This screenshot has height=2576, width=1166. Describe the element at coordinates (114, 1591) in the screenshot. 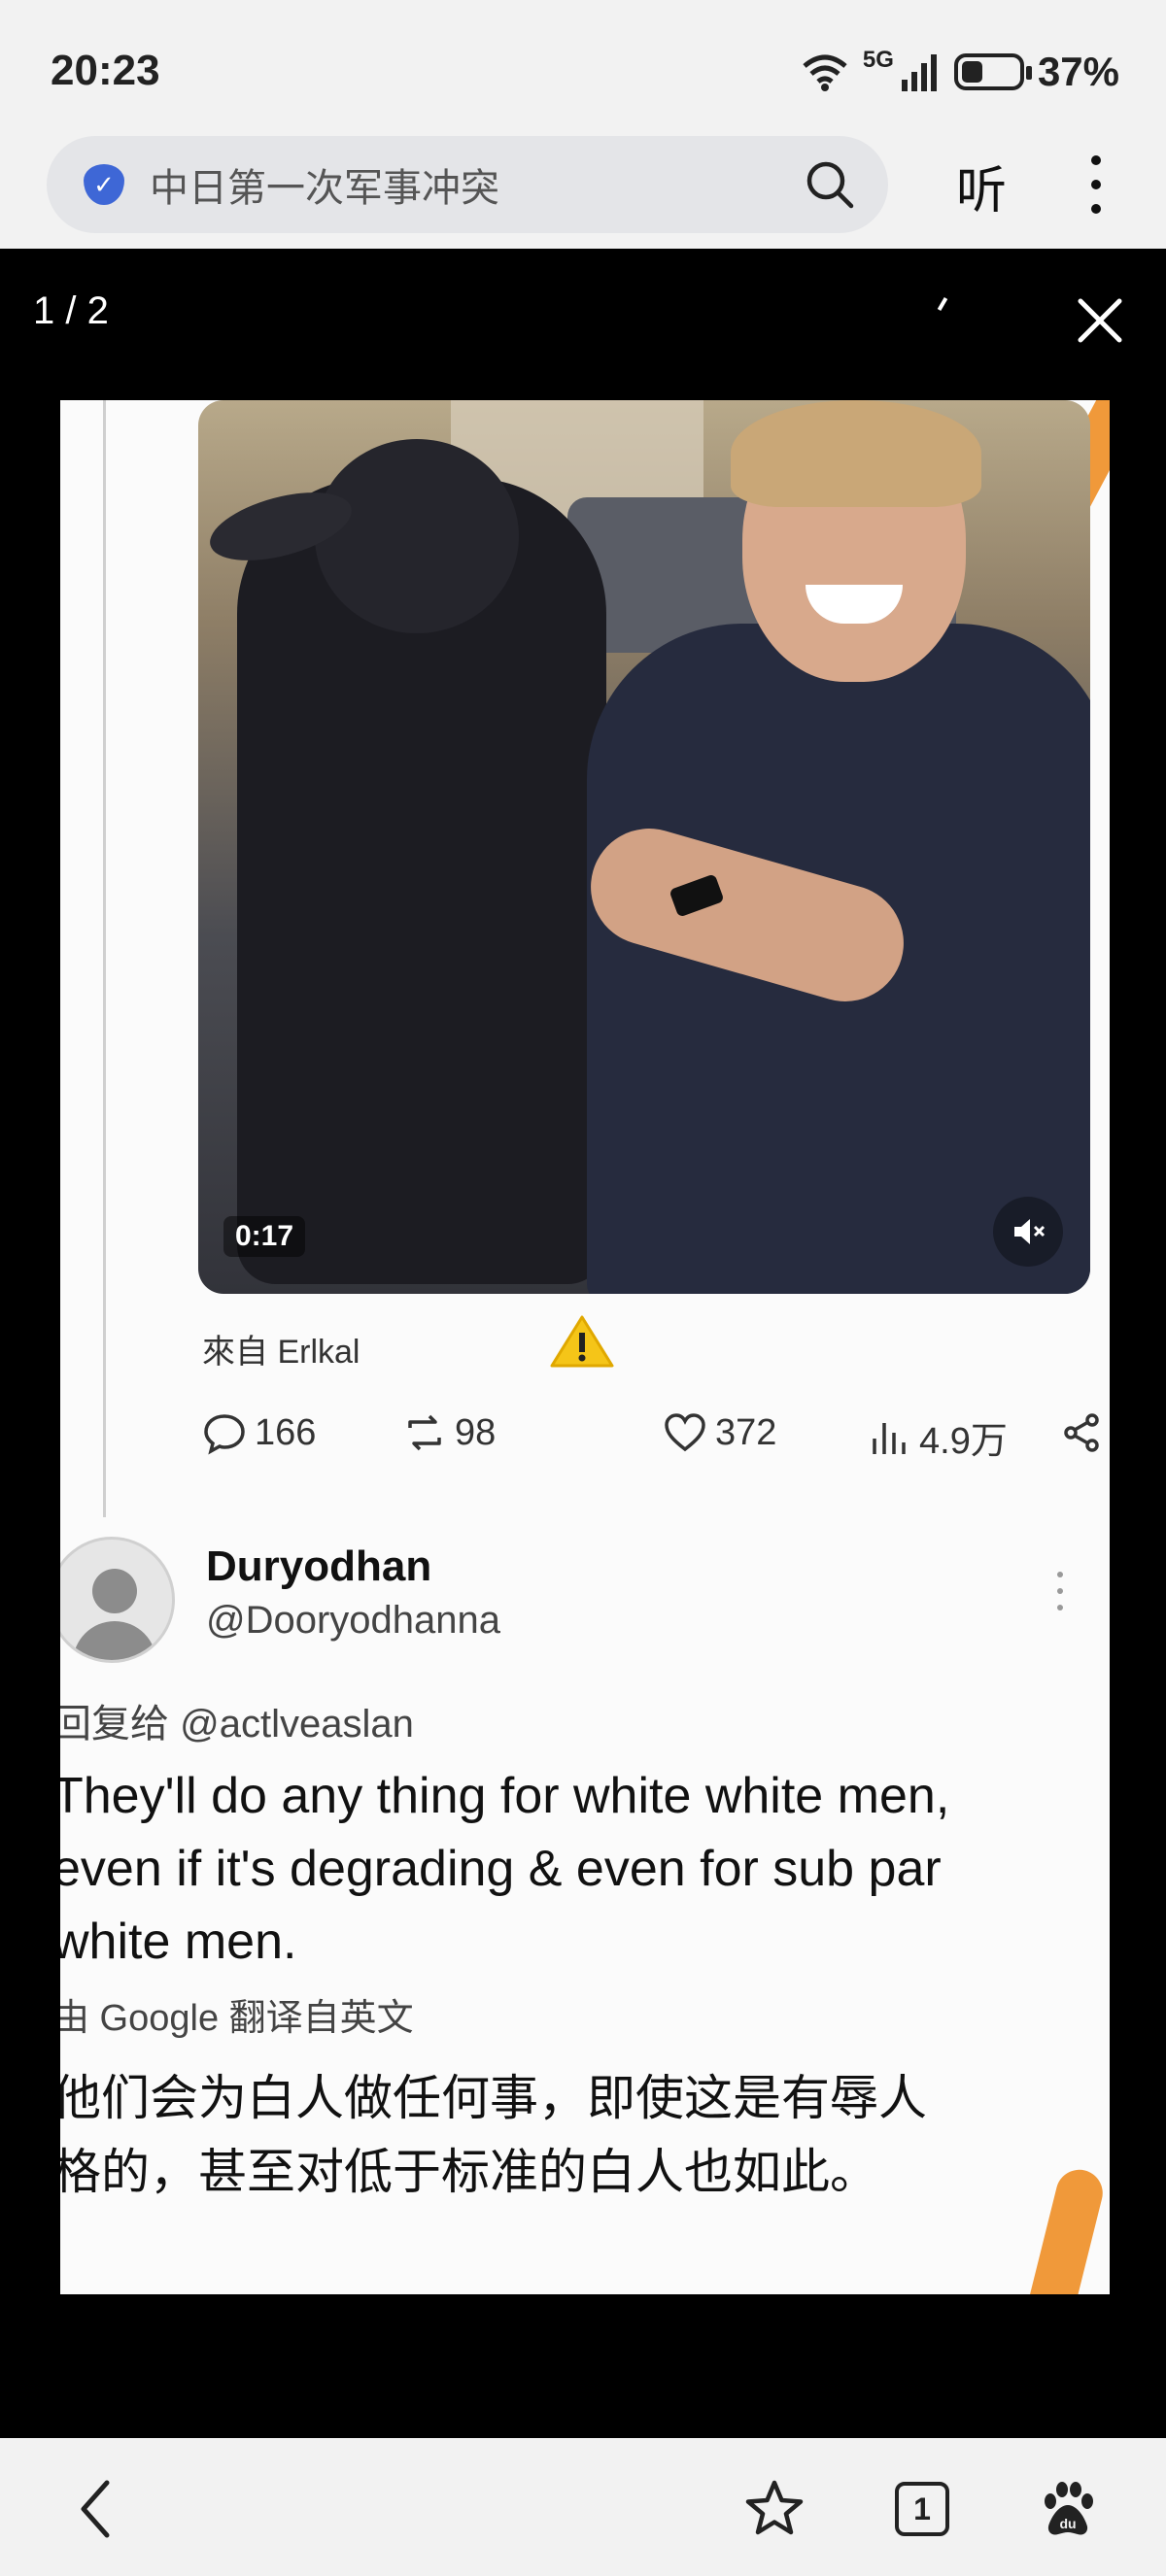

I see `avatar-head` at that location.